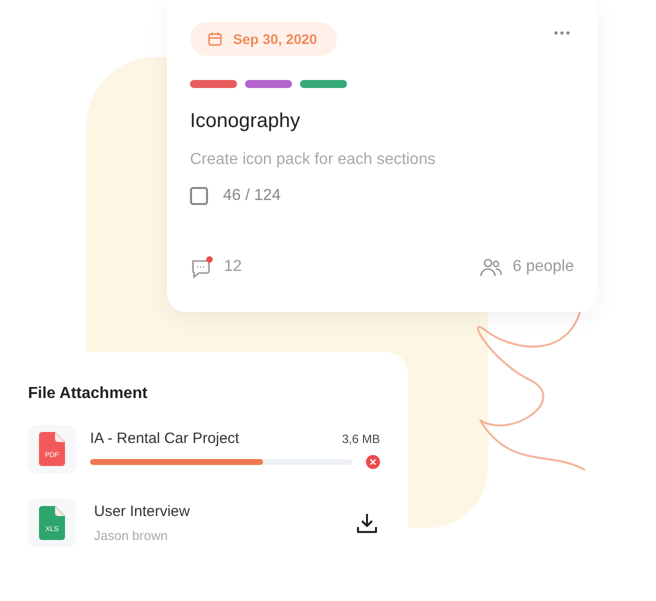 The image size is (656, 601). Describe the element at coordinates (373, 461) in the screenshot. I see `cancel-icon` at that location.